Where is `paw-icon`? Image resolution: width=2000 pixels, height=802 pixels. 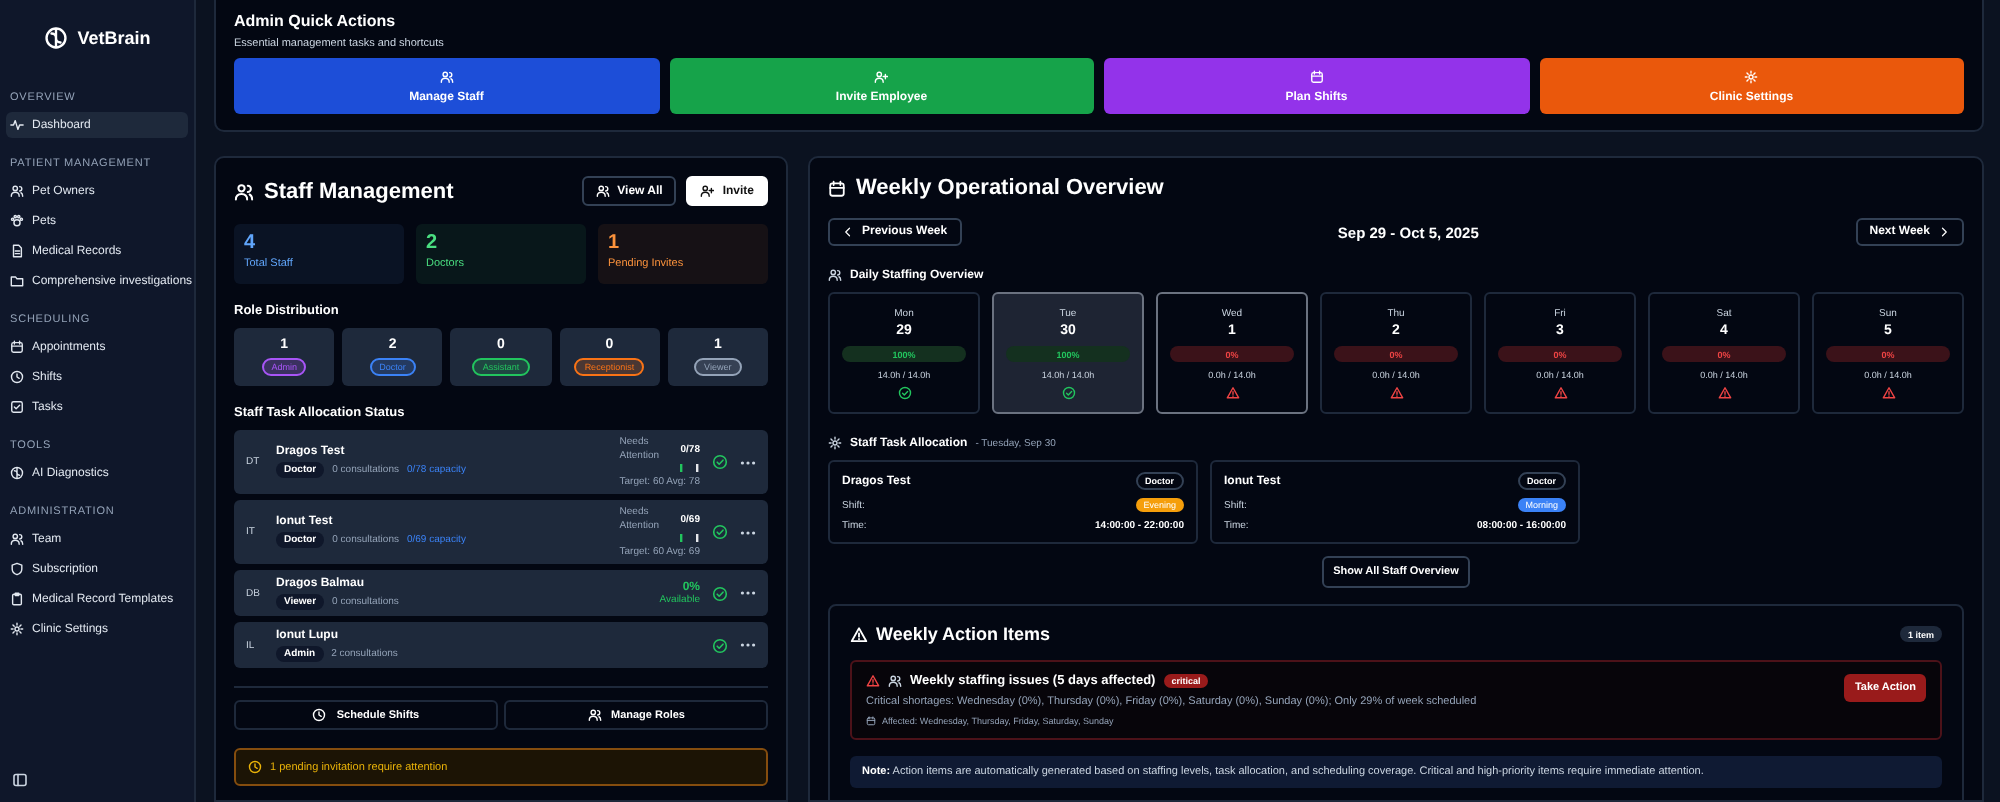 paw-icon is located at coordinates (17, 221).